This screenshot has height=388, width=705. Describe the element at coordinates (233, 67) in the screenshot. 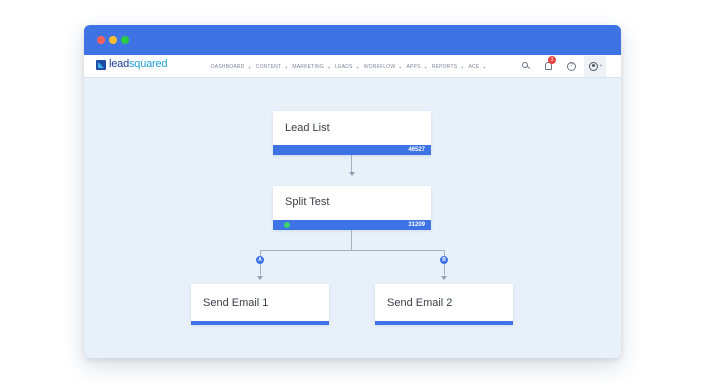

I see `menu-item-dashboard: DASHBOARD ▼` at that location.